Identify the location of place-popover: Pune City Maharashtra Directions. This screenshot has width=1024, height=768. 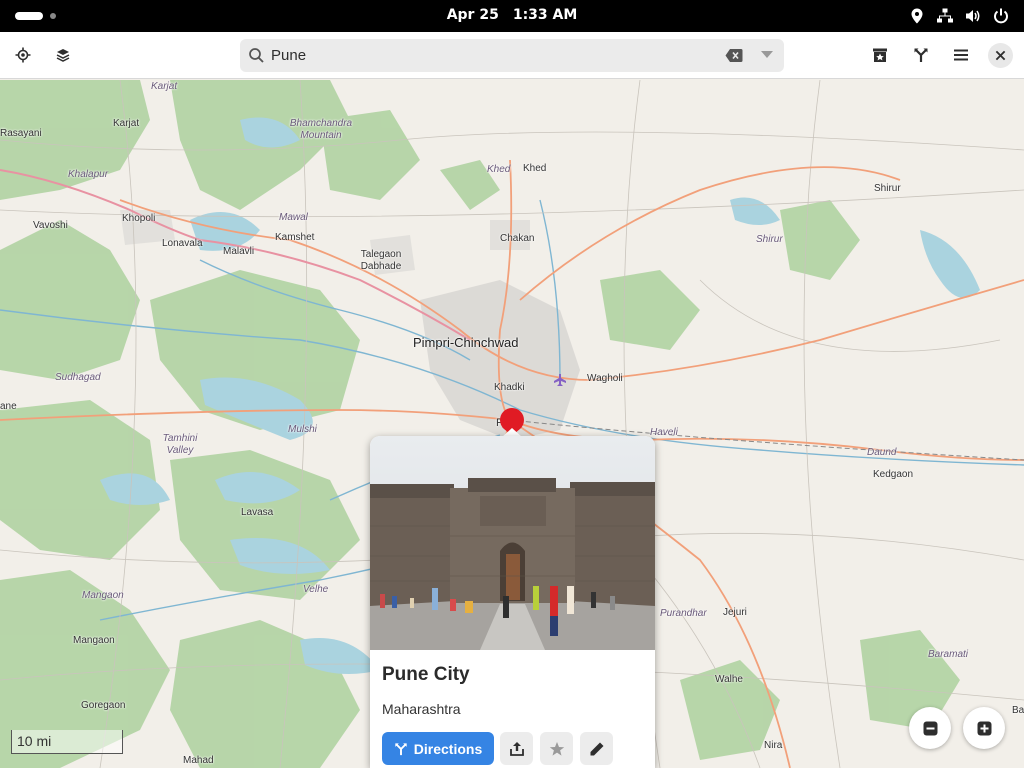
(512, 602).